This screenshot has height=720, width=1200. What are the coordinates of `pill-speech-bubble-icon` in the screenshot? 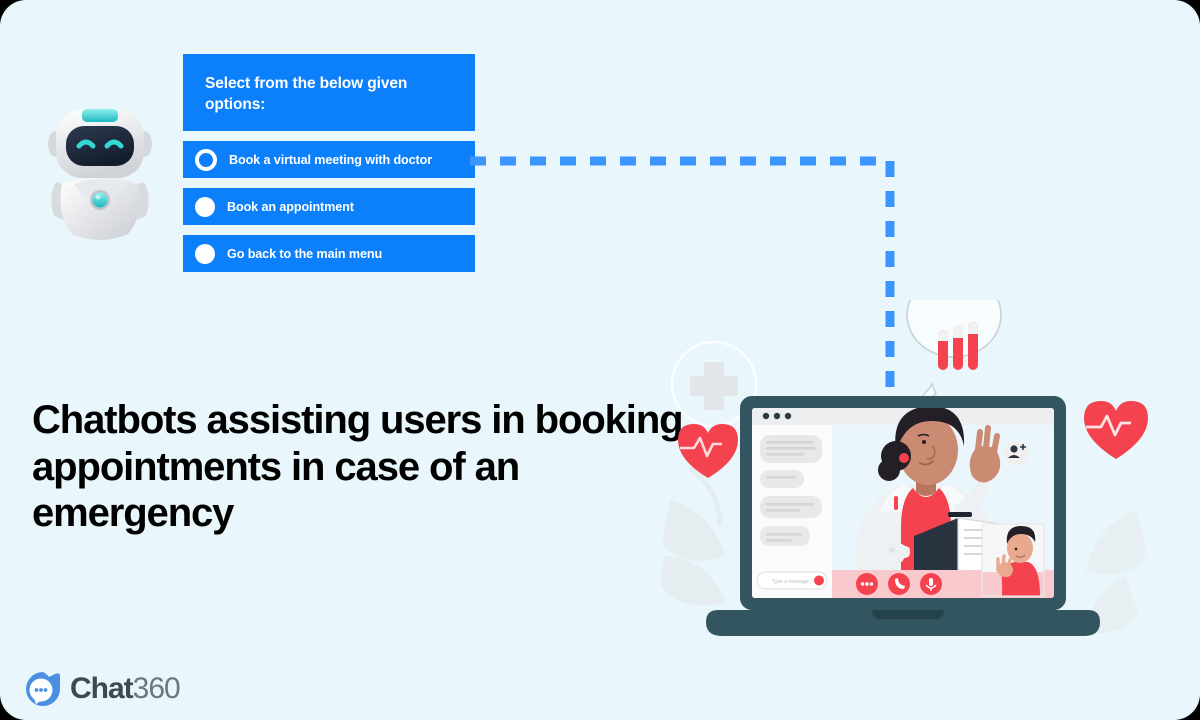 It's located at (954, 338).